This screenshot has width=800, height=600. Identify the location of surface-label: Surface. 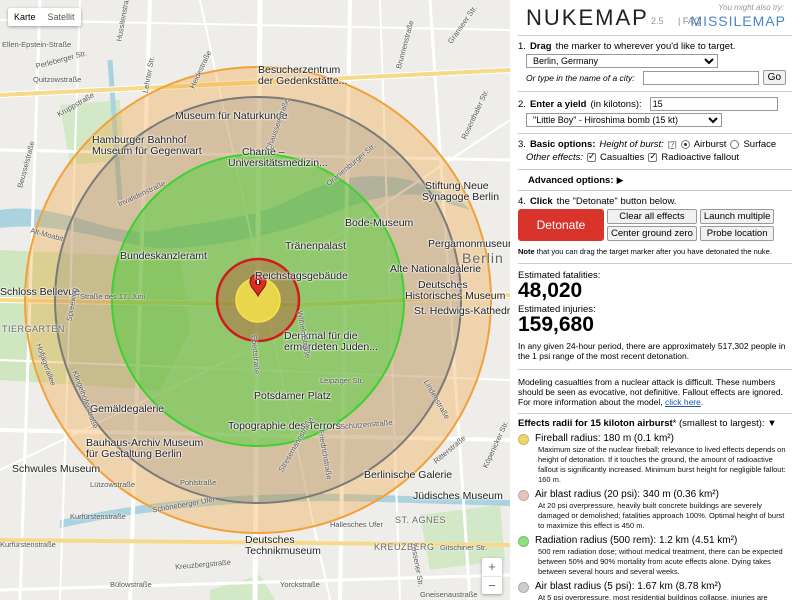
(759, 144).